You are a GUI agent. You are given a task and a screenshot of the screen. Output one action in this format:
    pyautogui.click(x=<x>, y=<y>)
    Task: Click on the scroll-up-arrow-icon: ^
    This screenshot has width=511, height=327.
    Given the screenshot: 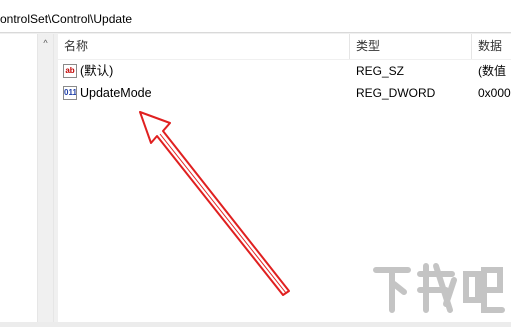 What is the action you would take?
    pyautogui.click(x=45, y=43)
    